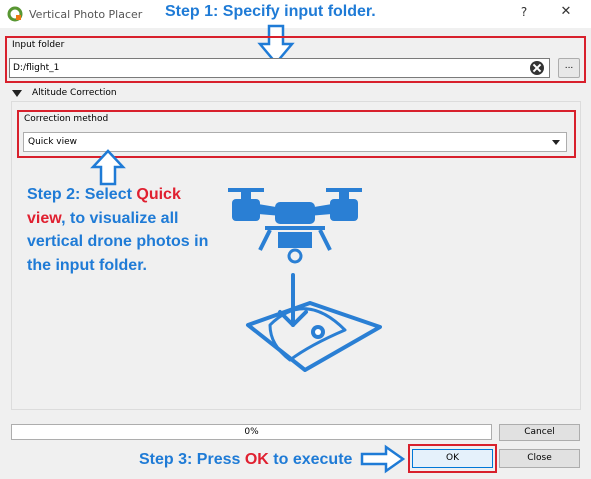 This screenshot has height=479, width=591. What do you see at coordinates (15, 14) in the screenshot?
I see `qgis-logo-icon` at bounding box center [15, 14].